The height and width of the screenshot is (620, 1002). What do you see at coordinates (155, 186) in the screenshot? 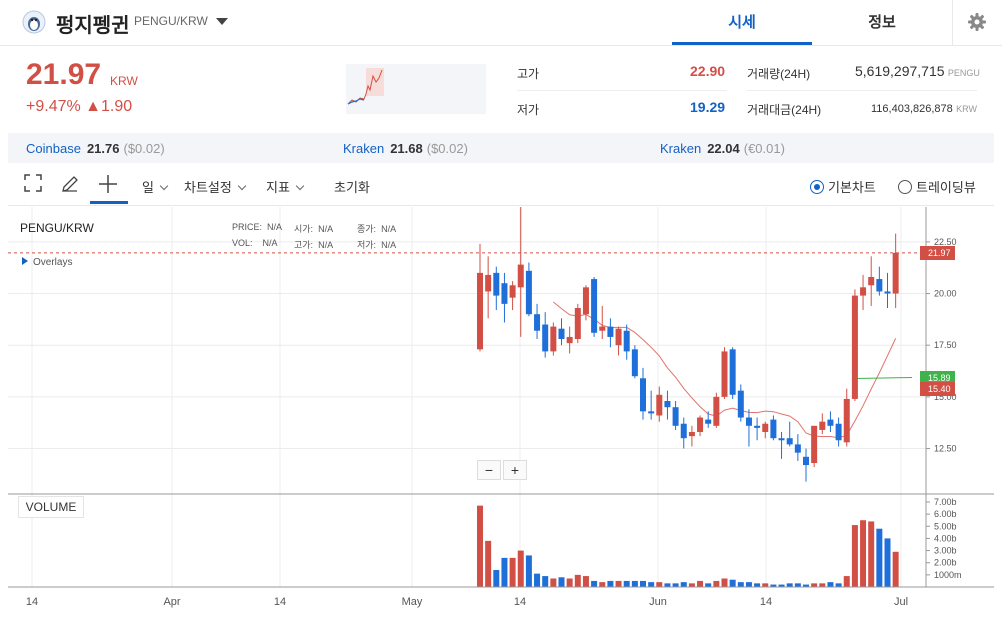
I see `period-dropdown: 일` at bounding box center [155, 186].